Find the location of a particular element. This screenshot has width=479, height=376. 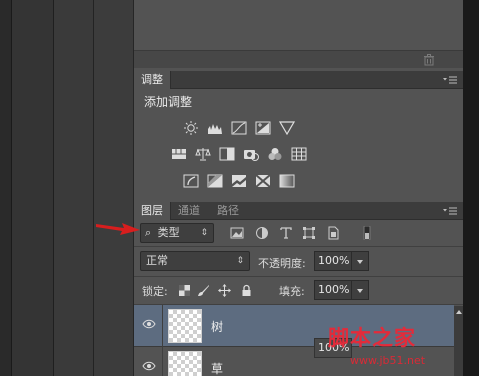

layers-tabbar: 图层 通道 路径 is located at coordinates (298, 211).